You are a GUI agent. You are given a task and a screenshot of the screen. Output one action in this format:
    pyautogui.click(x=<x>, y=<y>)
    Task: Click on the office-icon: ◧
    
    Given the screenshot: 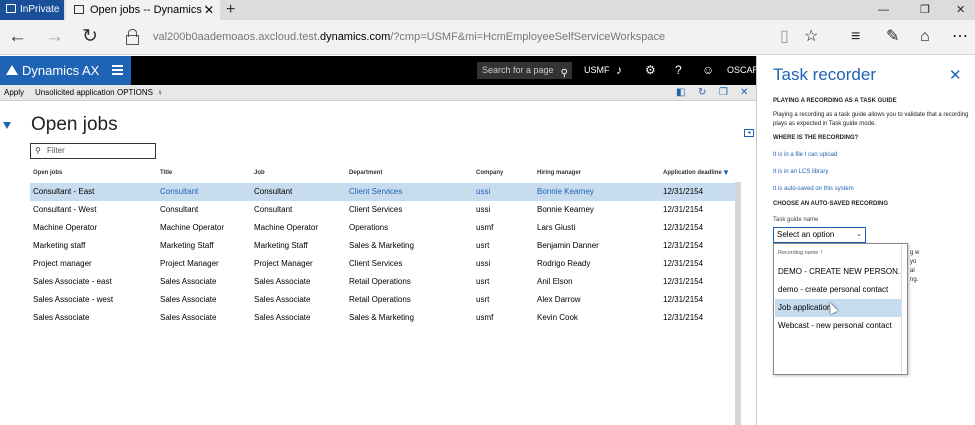 What is the action you would take?
    pyautogui.click(x=680, y=93)
    